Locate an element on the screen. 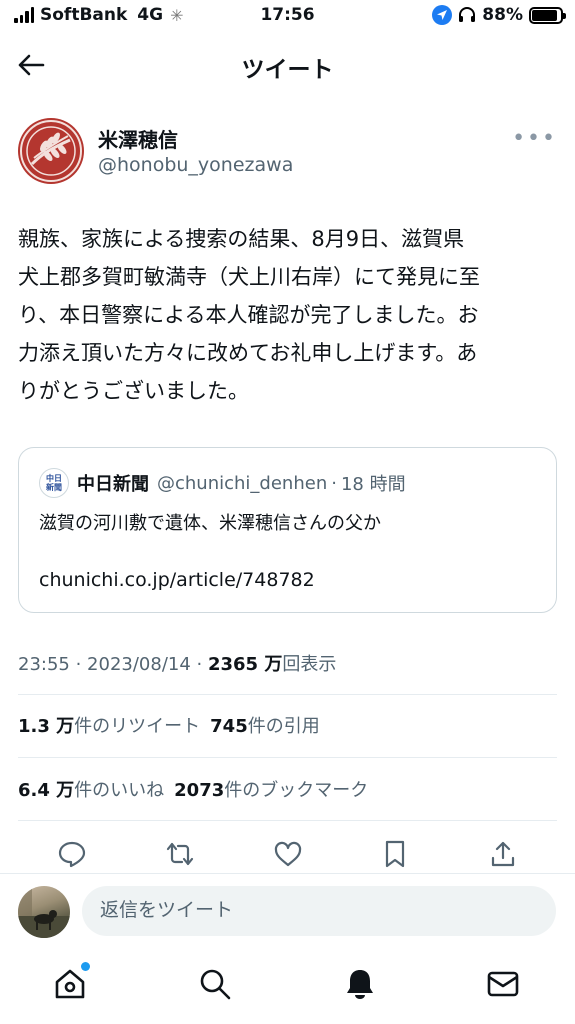 Image resolution: width=575 pixels, height=1024 pixels. tweet-meta: 23:55 · 2023/08/14 · 2365 万回表示 is located at coordinates (177, 663).